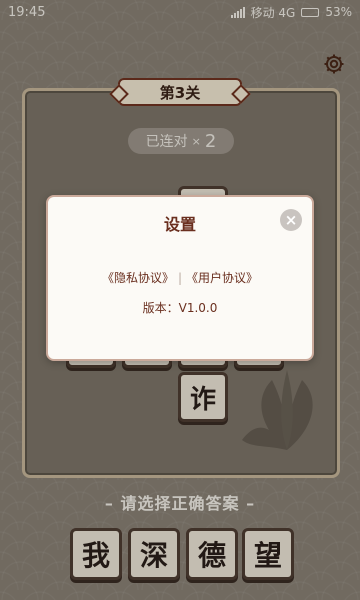  I want to click on agreement-links: 《隐私协议》 | 《用户协议》, so click(180, 277).